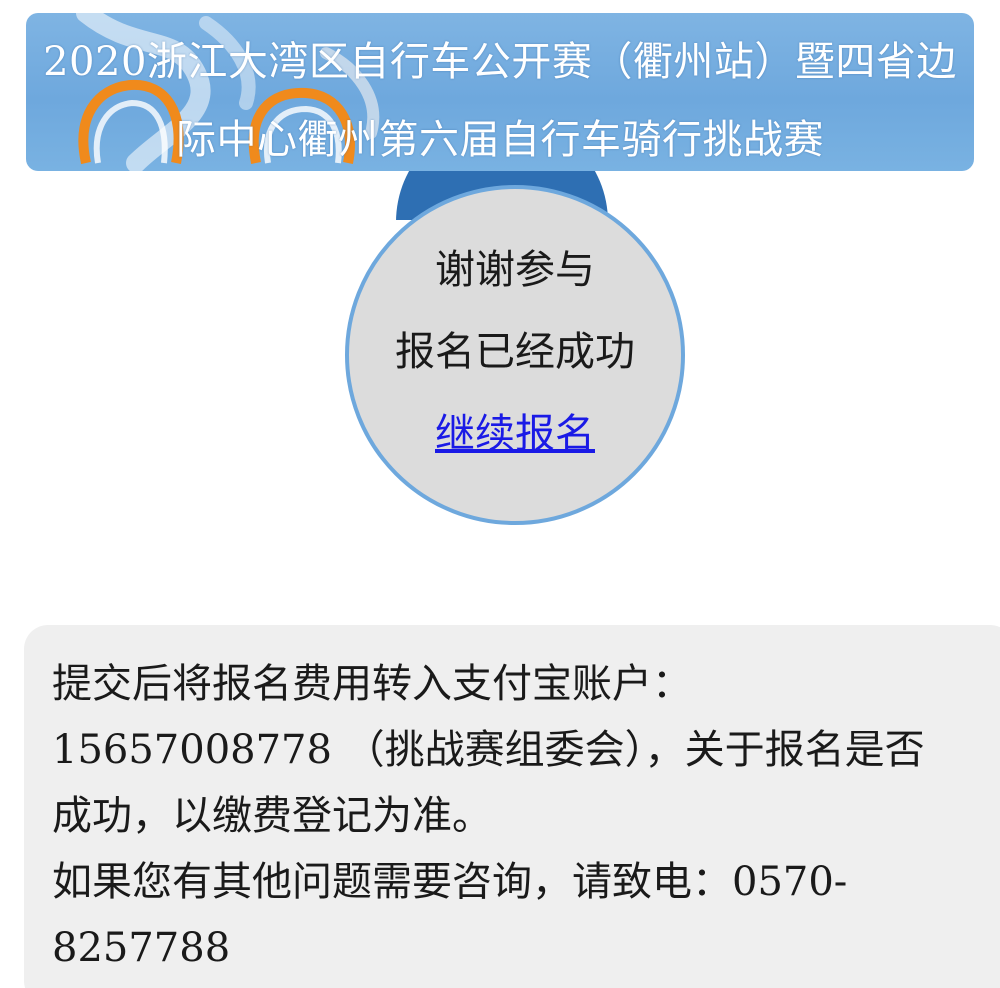 Image resolution: width=1000 pixels, height=988 pixels. What do you see at coordinates (500, 140) in the screenshot?
I see `banner-title-line2: 际中心衢州第六届自行车骑行挑战赛` at bounding box center [500, 140].